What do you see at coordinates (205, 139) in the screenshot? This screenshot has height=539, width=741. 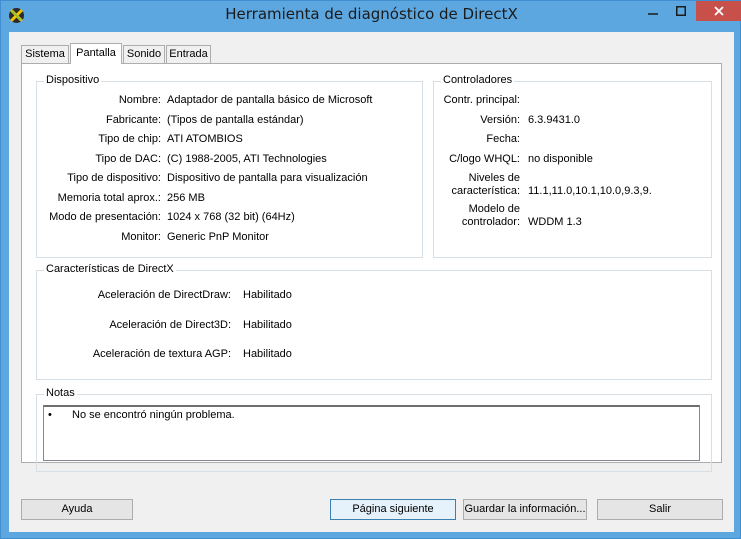 I see `chip-type-value: ATI ATOMBIOS` at bounding box center [205, 139].